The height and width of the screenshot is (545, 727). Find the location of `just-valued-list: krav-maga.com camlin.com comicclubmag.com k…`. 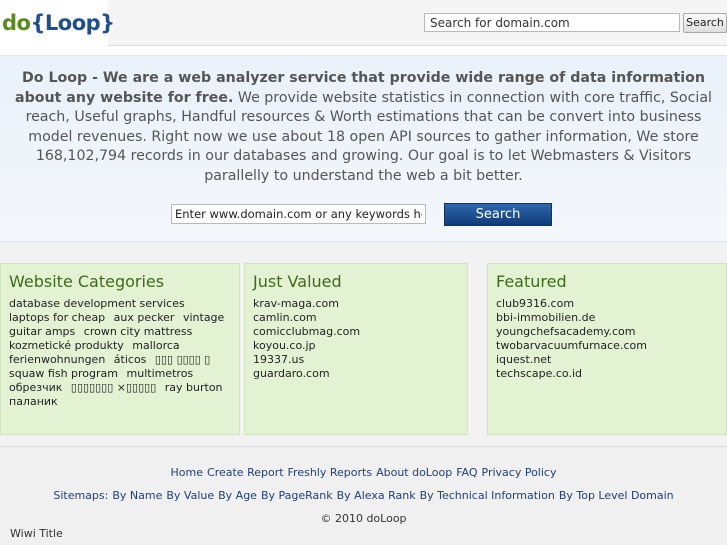

just-valued-list: krav-maga.com camlin.com comicclubmag.com k… is located at coordinates (357, 339).